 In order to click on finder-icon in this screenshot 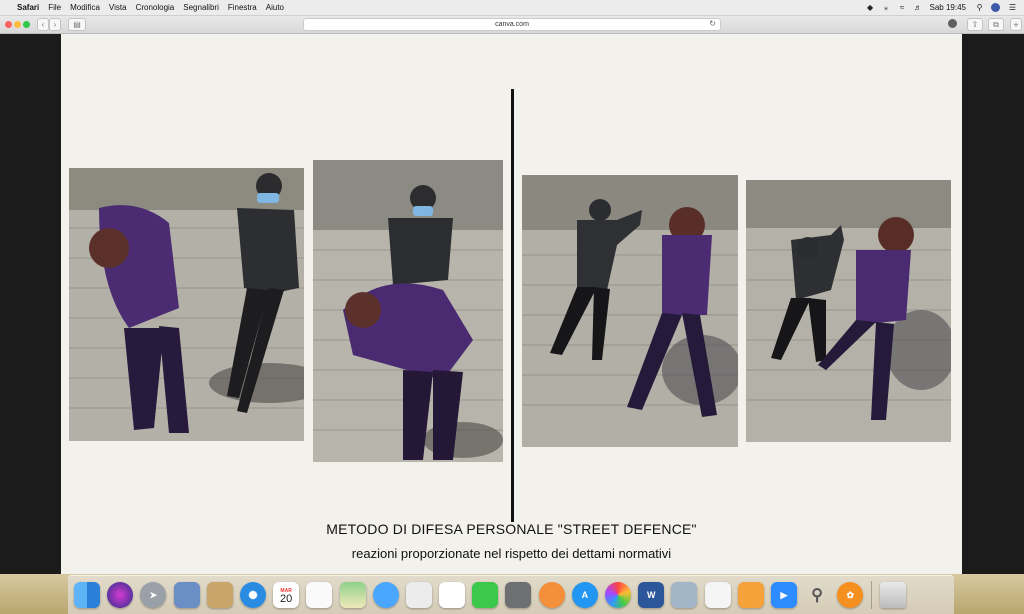, I will do `click(87, 595)`.